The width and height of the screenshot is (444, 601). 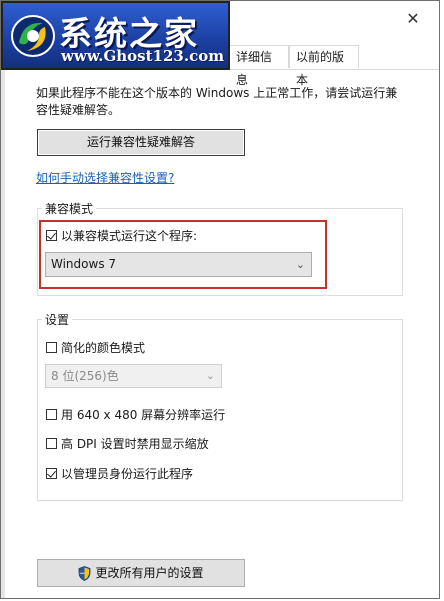 I want to click on res-640-checkbox, so click(x=51, y=414).